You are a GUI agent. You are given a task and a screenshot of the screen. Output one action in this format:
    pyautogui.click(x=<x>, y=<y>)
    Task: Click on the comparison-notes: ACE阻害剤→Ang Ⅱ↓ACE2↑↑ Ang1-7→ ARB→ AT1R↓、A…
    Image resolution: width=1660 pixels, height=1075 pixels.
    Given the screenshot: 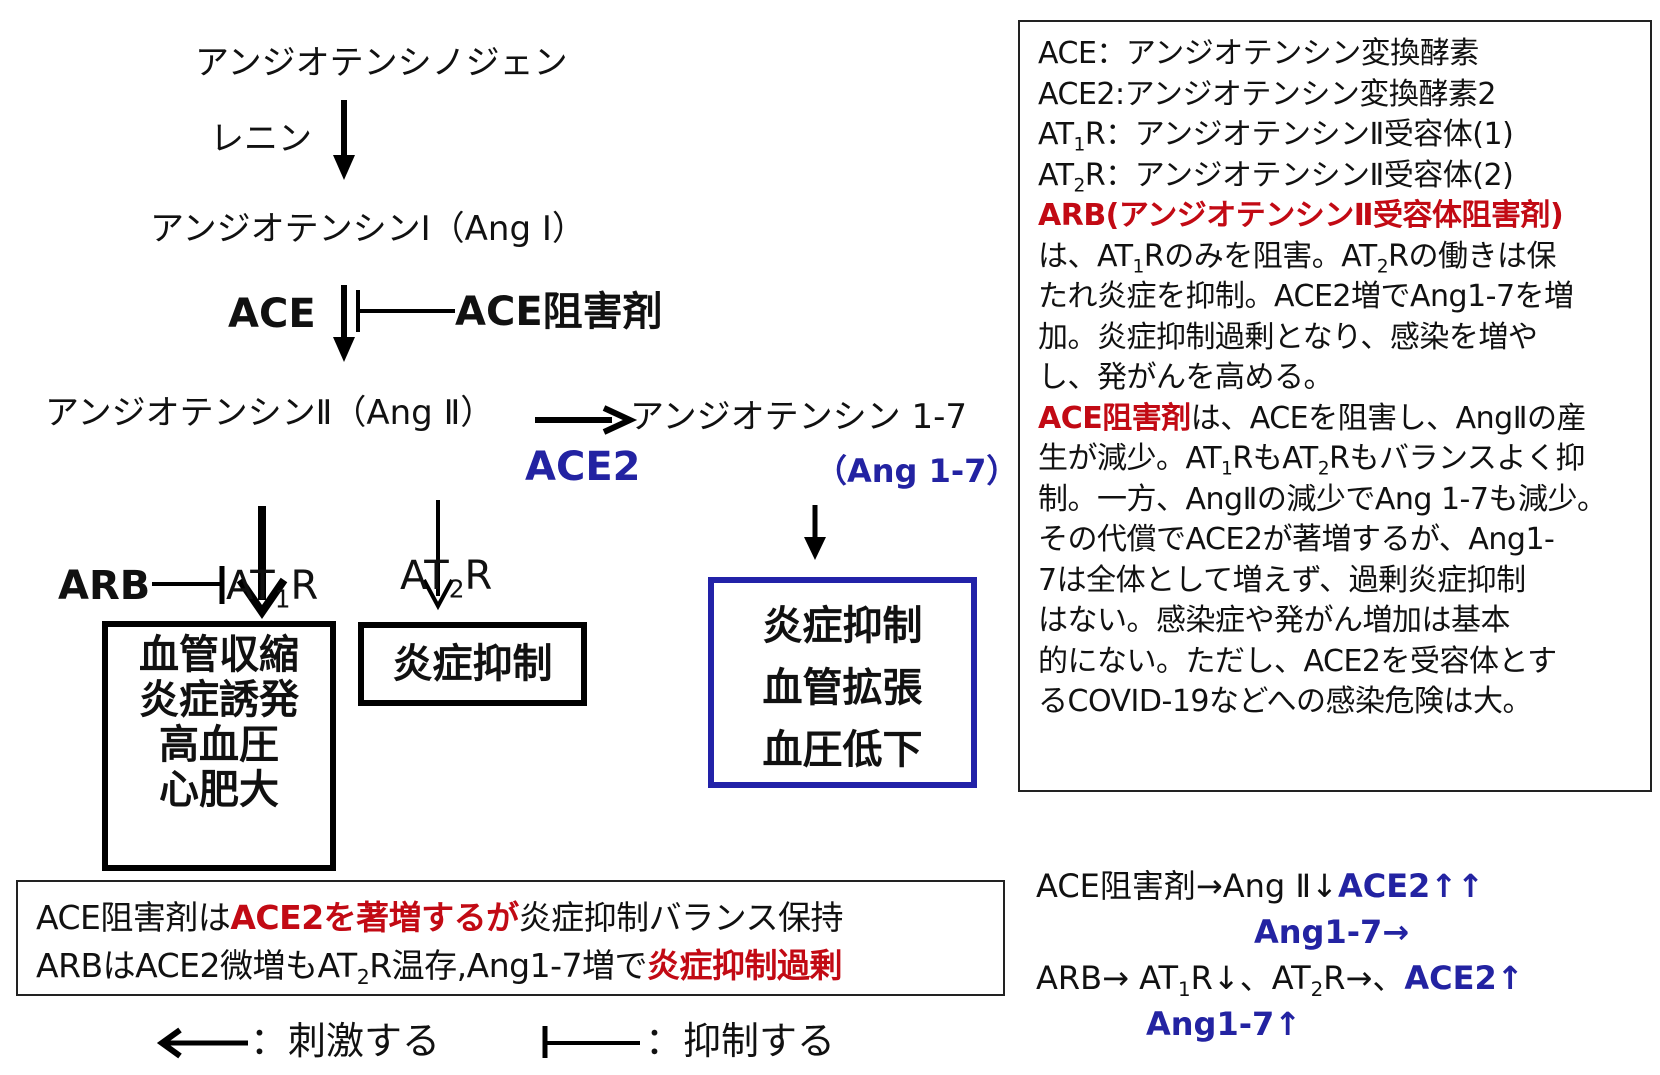 What is the action you would take?
    pyautogui.click(x=1280, y=954)
    